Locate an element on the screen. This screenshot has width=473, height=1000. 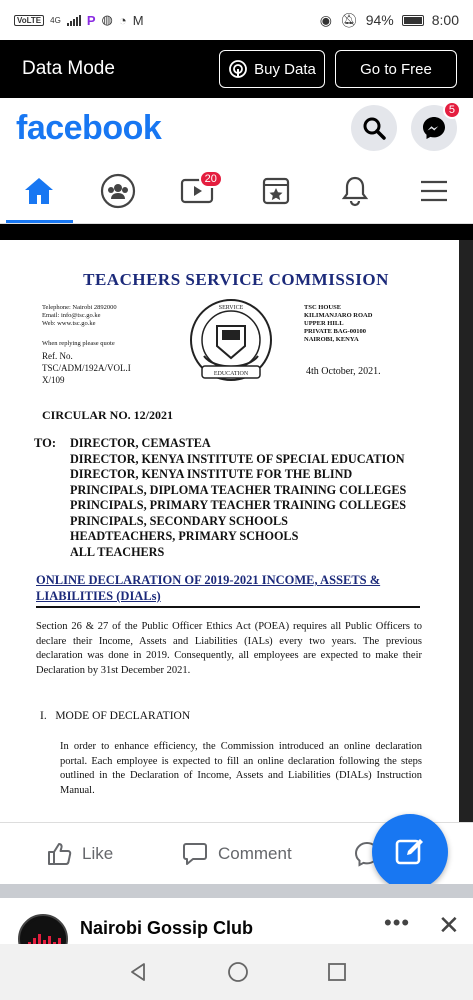
contact-web: Web: www.tsc.go.ke is located at coordinates (69, 323).